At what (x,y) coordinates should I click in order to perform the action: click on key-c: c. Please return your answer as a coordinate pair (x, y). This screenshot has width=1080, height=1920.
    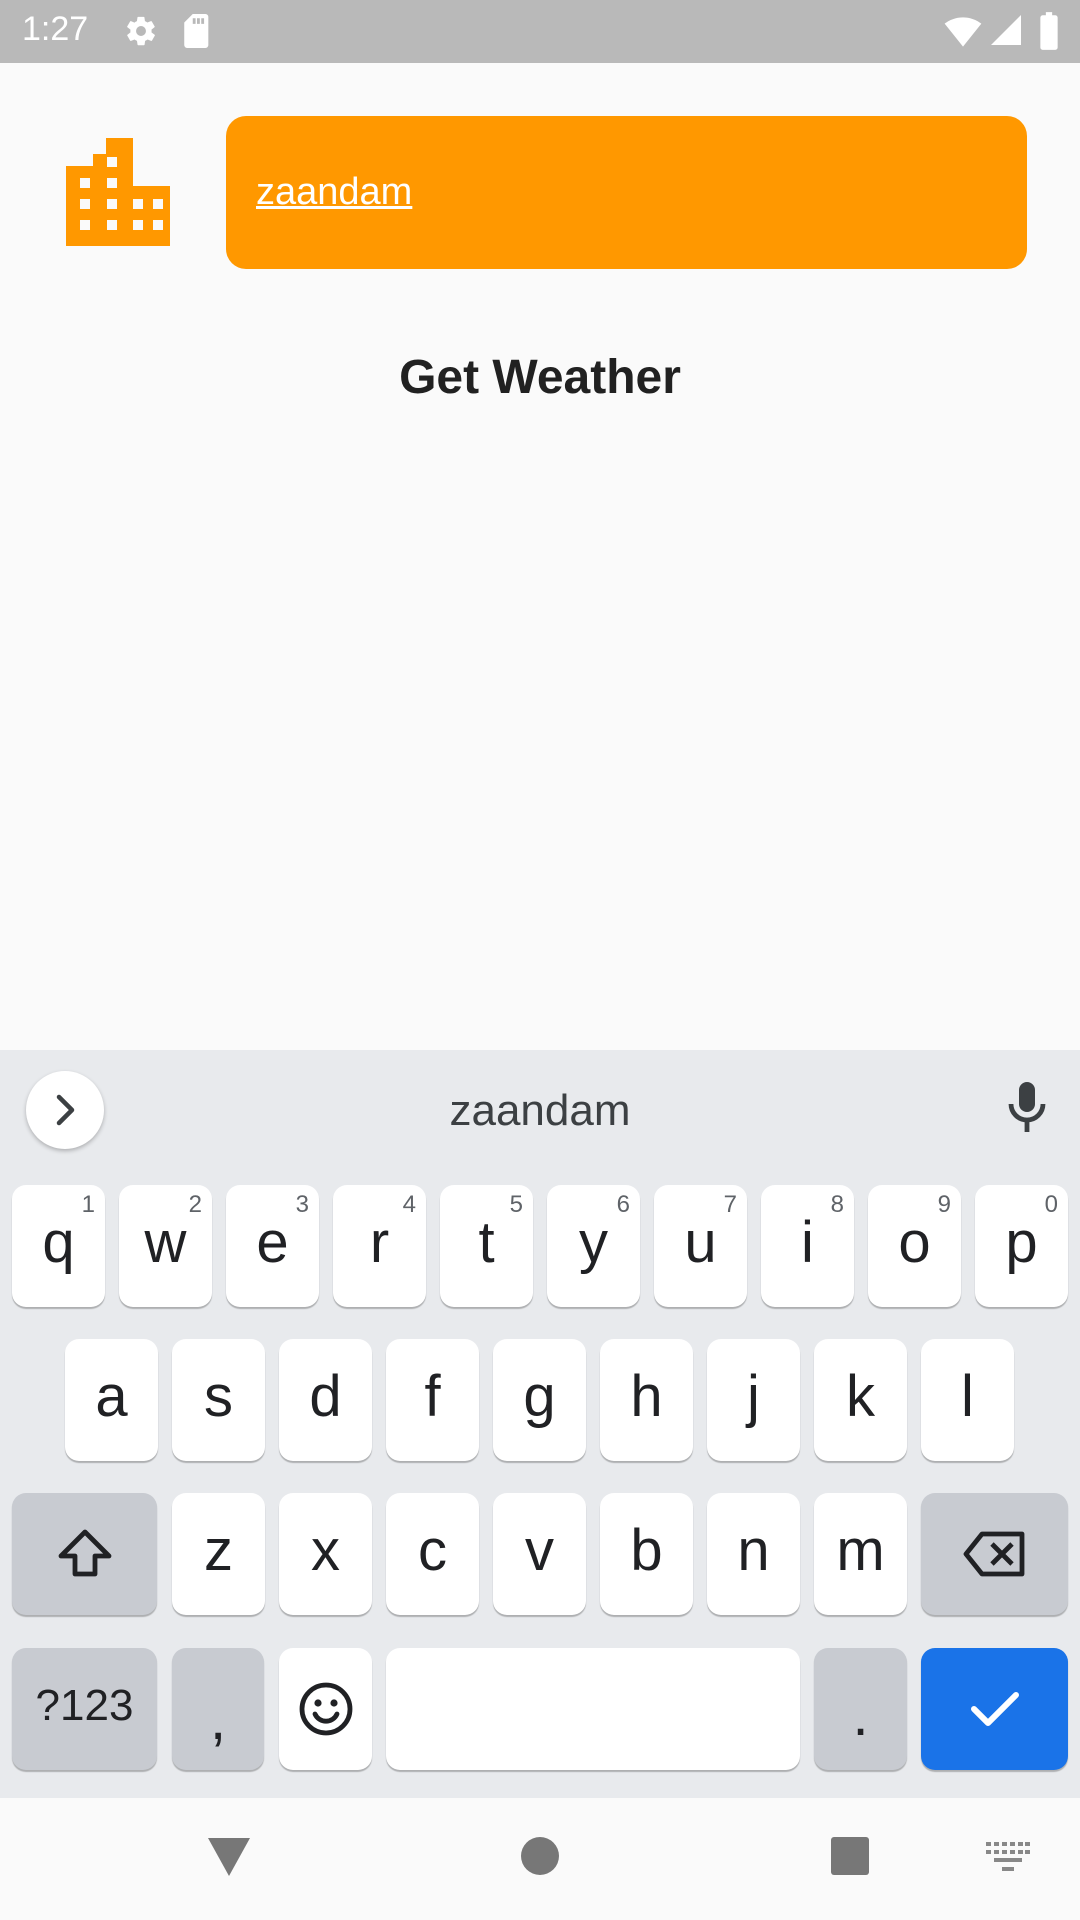
    Looking at the image, I should click on (432, 1554).